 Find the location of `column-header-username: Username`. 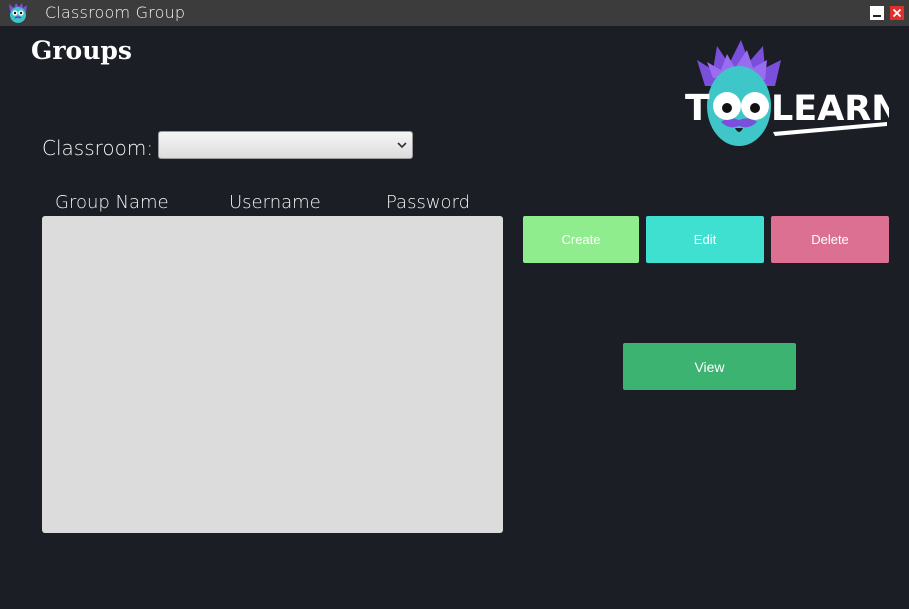

column-header-username: Username is located at coordinates (275, 202).